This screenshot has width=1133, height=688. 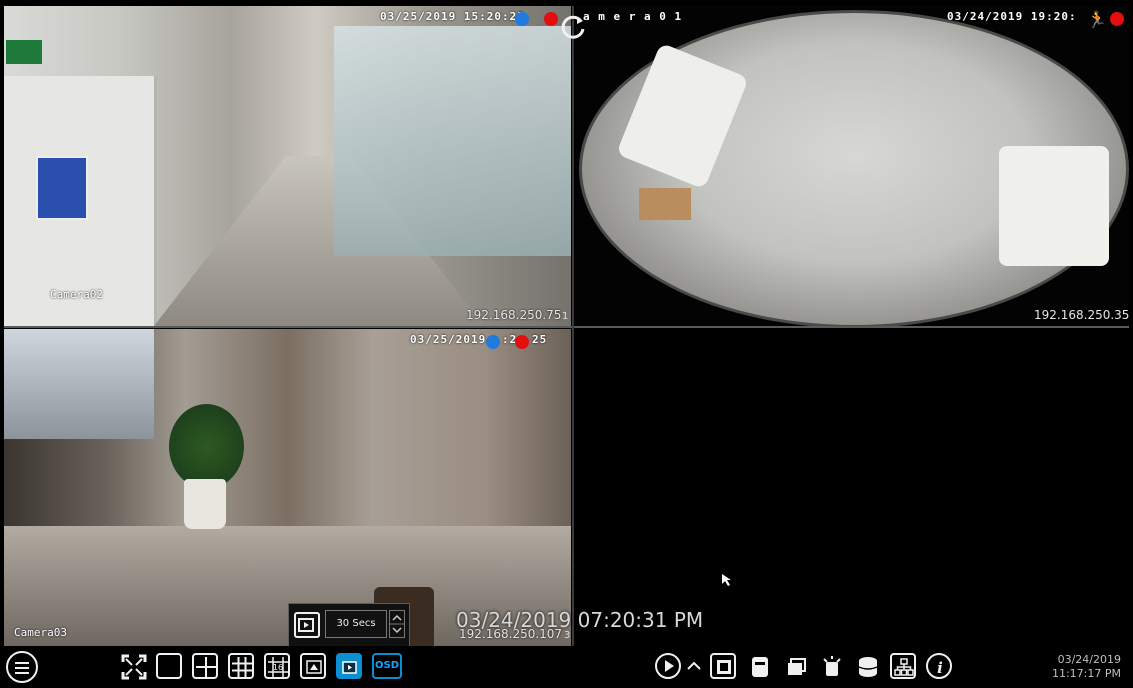 What do you see at coordinates (307, 625) in the screenshot?
I see `sequence-icon` at bounding box center [307, 625].